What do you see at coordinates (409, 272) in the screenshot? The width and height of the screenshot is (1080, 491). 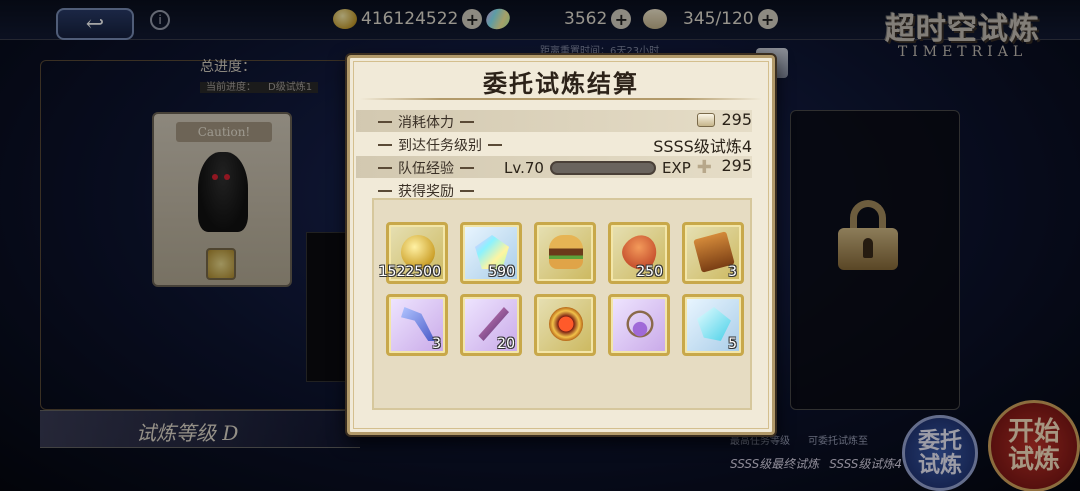 I see `reward-qty: 1522500` at bounding box center [409, 272].